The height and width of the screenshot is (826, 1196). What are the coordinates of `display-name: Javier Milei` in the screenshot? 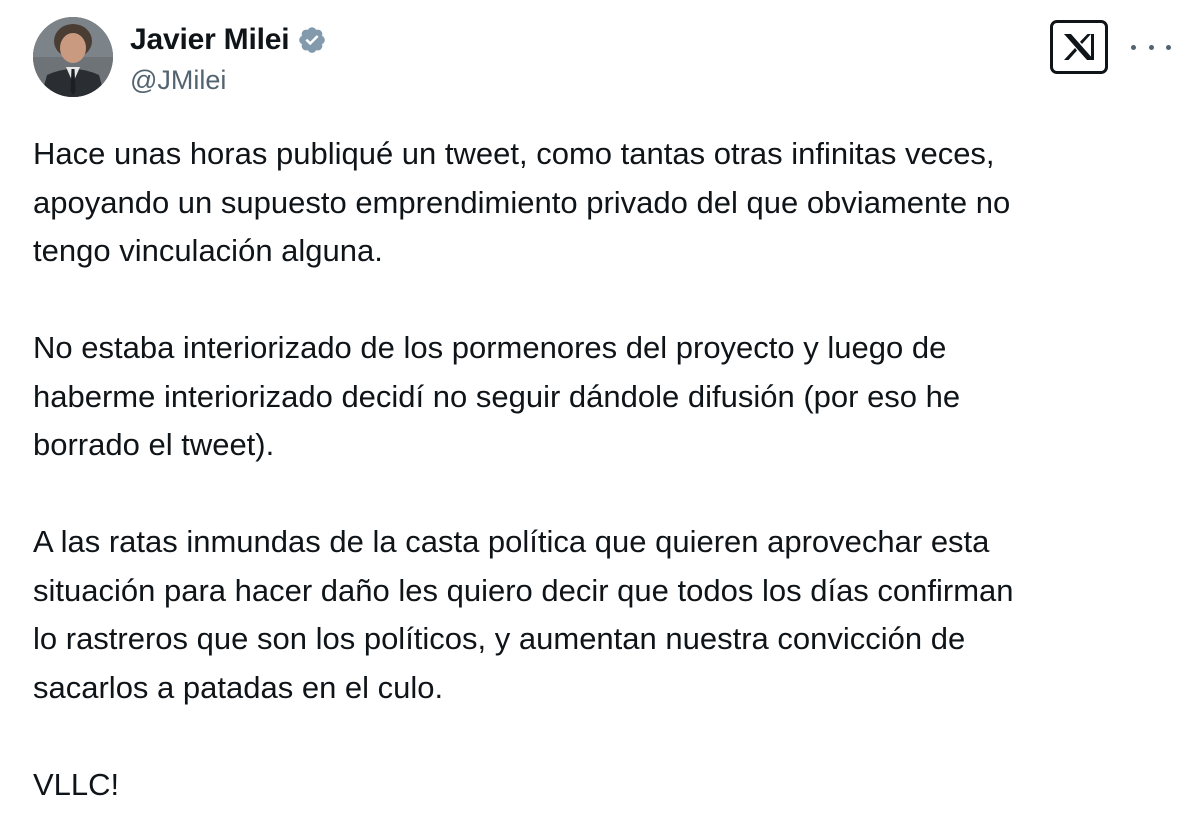 It's located at (210, 40).